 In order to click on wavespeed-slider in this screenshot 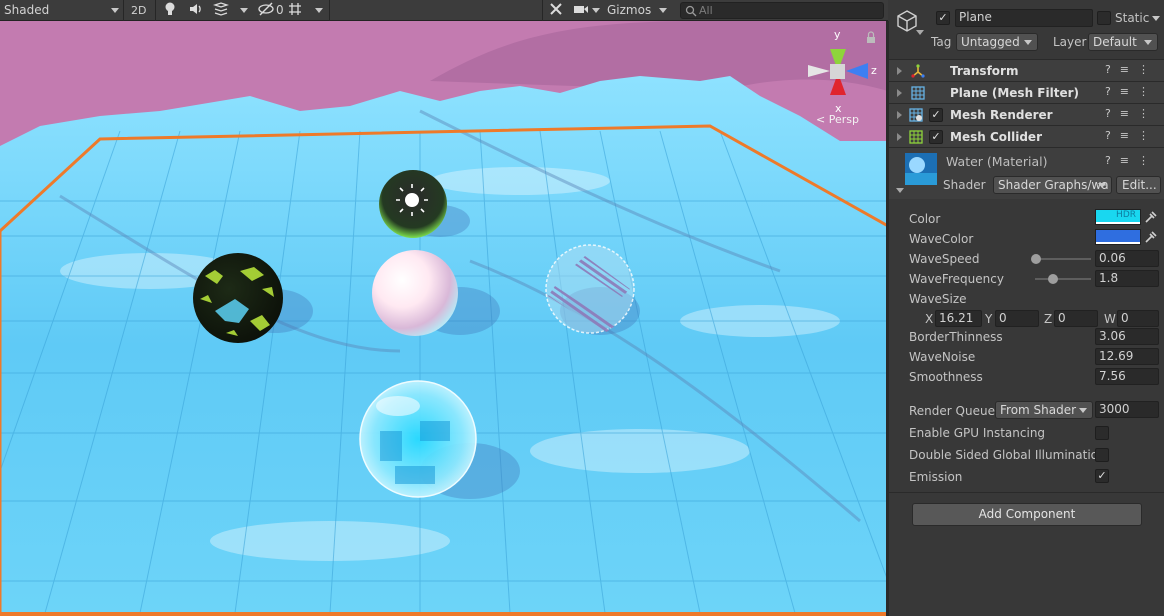, I will do `click(1063, 259)`.